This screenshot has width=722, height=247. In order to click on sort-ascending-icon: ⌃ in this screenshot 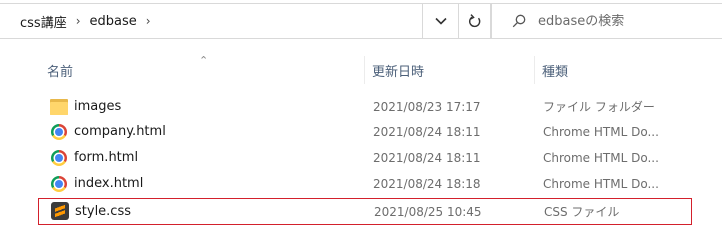, I will do `click(204, 60)`.